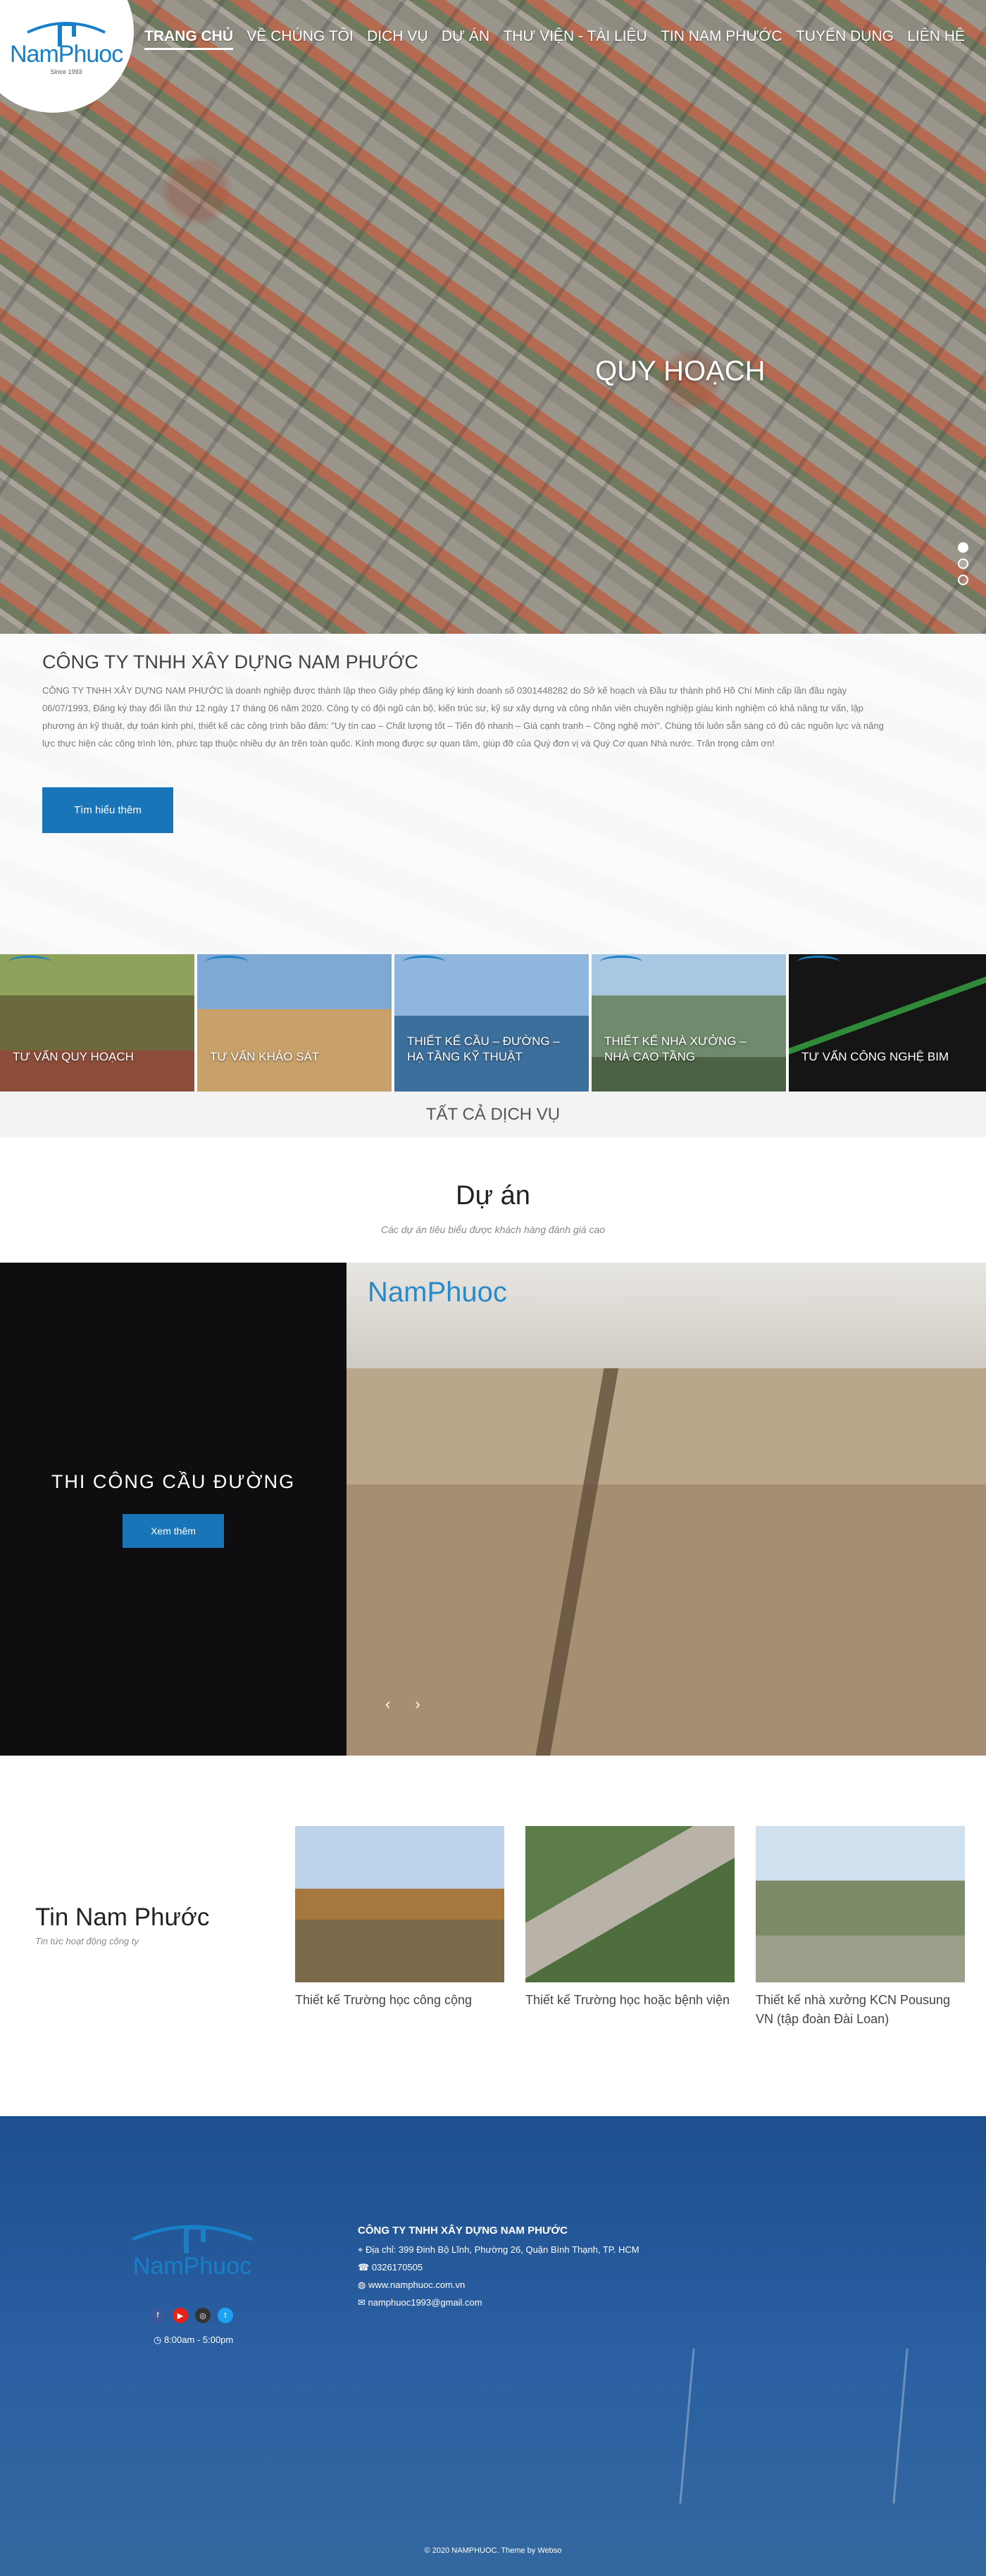 This screenshot has width=986, height=2576. Describe the element at coordinates (192, 2266) in the screenshot. I see `footer-logo-text: NamPhuoc` at that location.